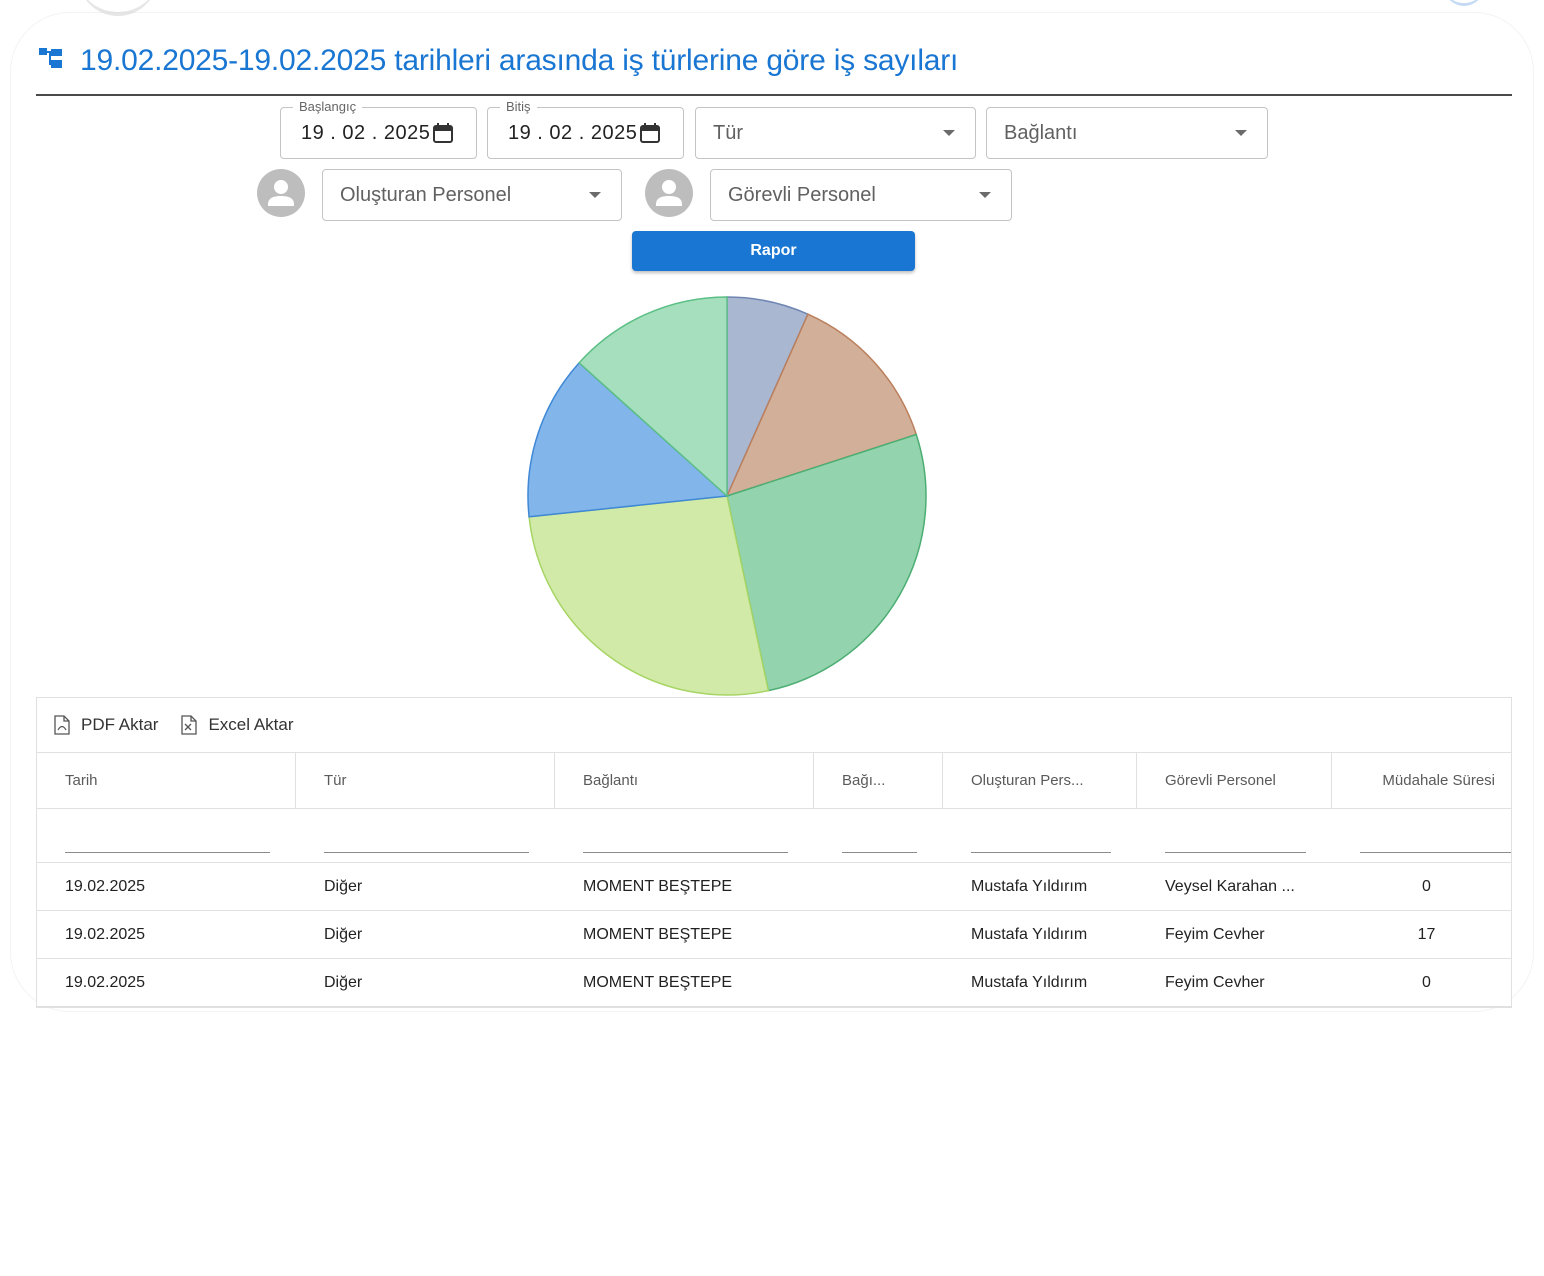 Image resolution: width=1544 pixels, height=1276 pixels. What do you see at coordinates (802, 194) in the screenshot?
I see `assignee-select-placeholder: Görevli Personel` at bounding box center [802, 194].